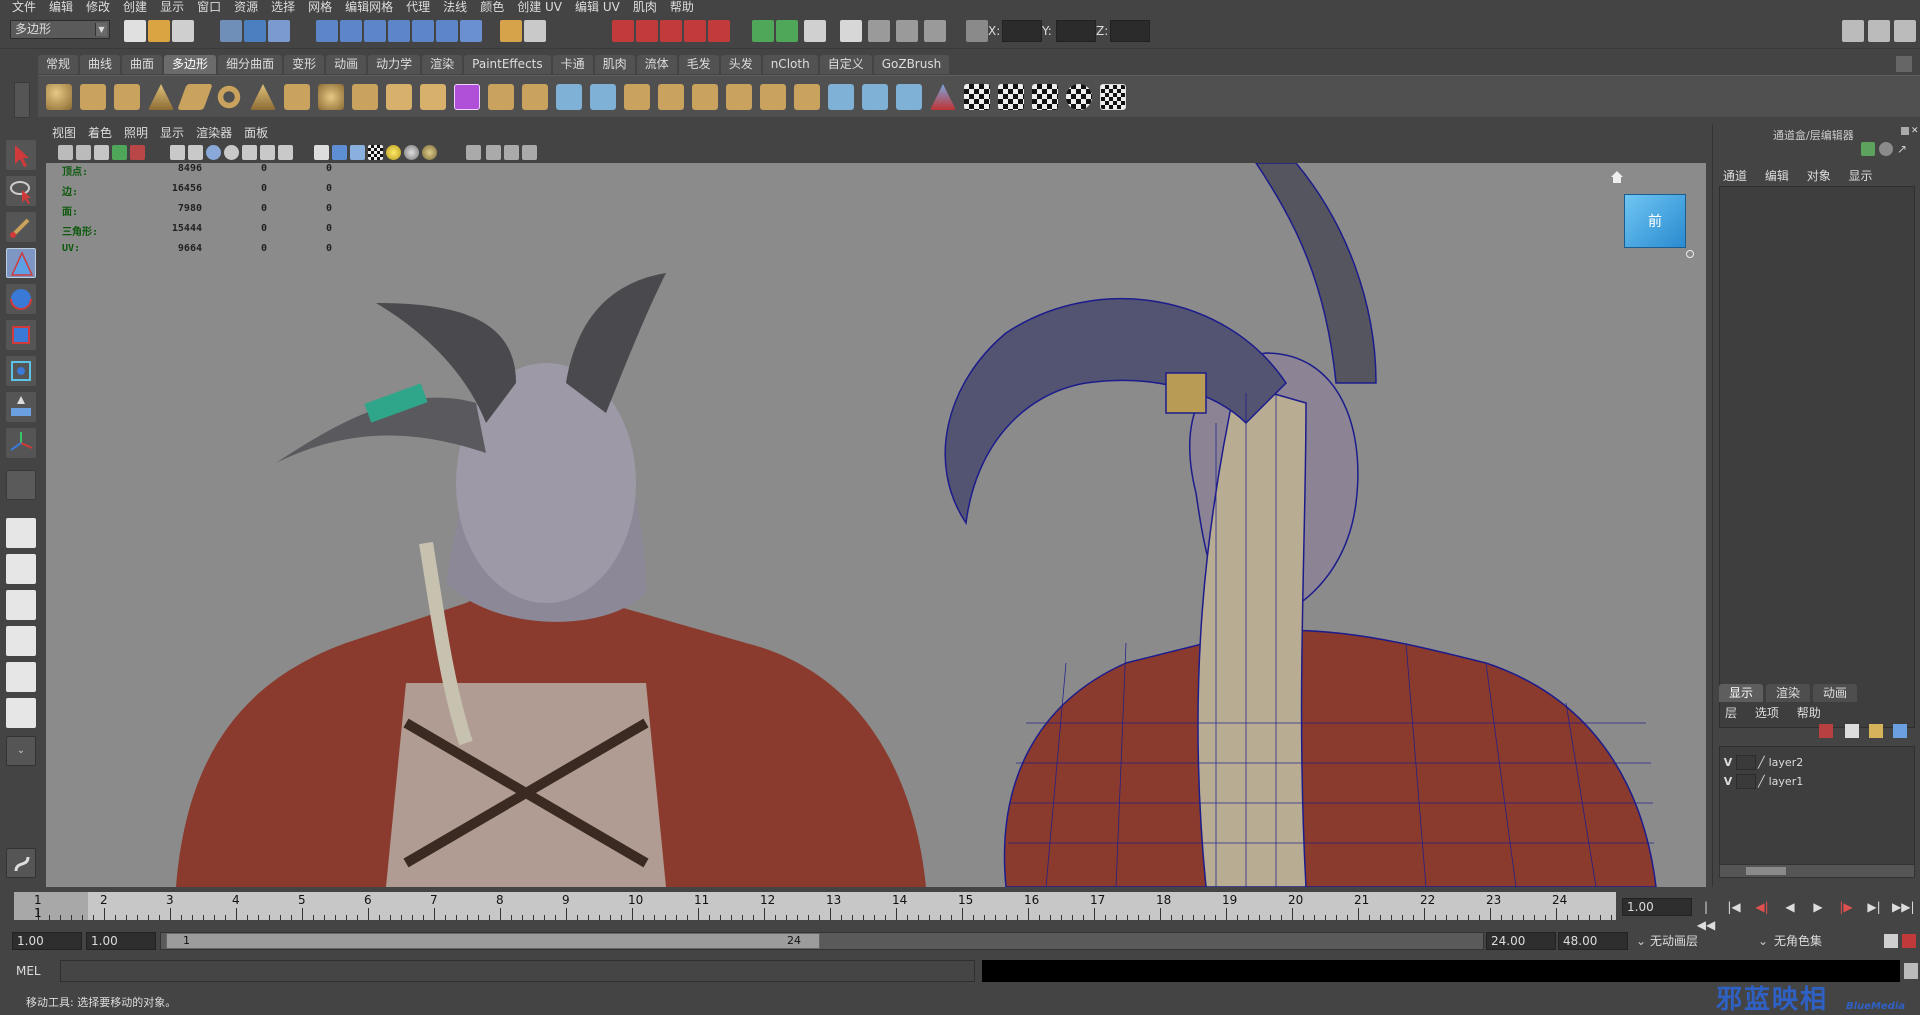 Image resolution: width=1920 pixels, height=1015 pixels. Describe the element at coordinates (1761, 781) in the screenshot. I see `layer-color-icon: ╱` at that location.